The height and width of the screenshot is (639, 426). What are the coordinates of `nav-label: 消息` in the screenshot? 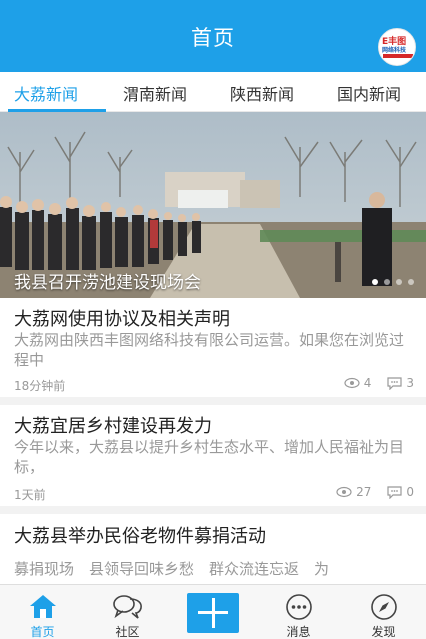 It's located at (298, 632).